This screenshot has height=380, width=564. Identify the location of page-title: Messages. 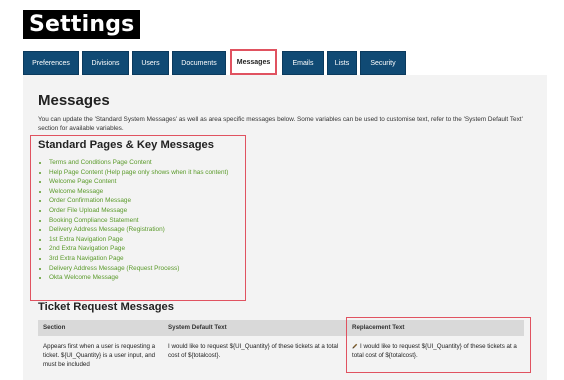
(74, 100).